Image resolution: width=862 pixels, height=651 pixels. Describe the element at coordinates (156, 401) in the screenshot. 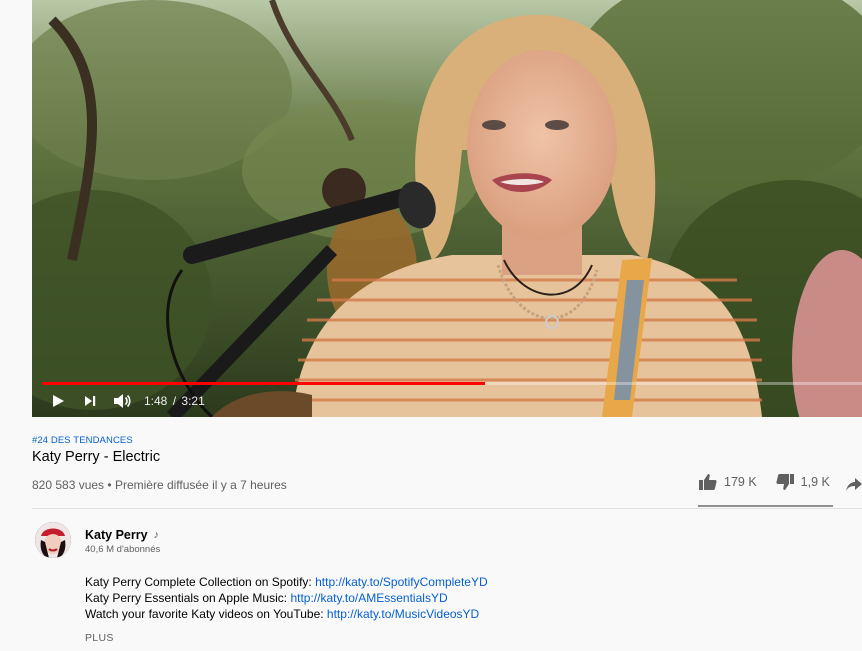

I see `time-current: 1:48` at that location.